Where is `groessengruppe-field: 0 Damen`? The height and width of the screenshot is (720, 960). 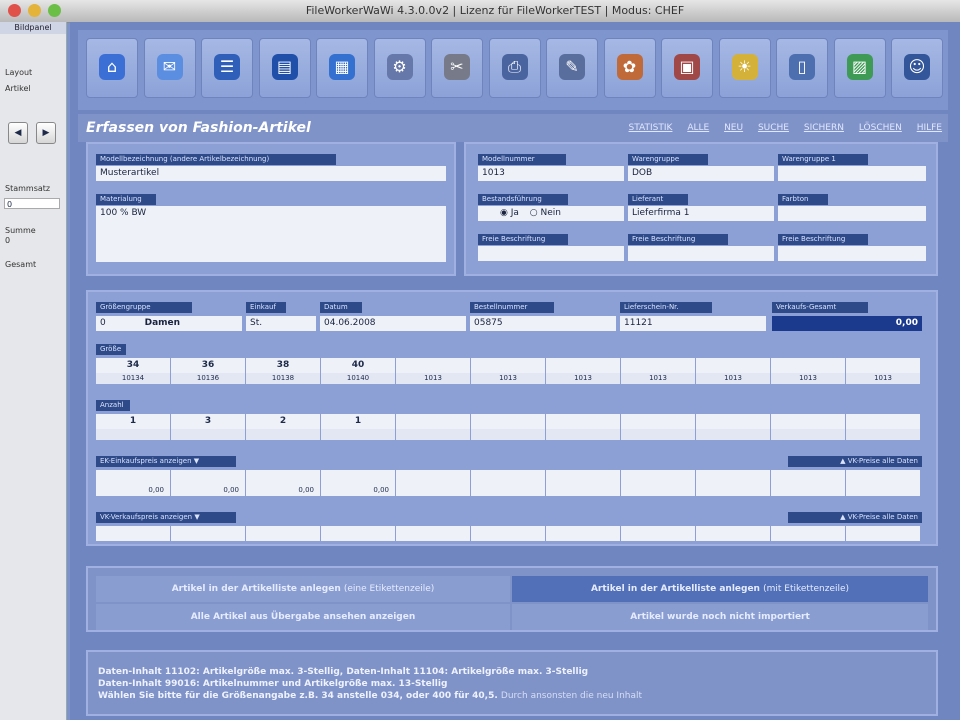 groessengruppe-field: 0 Damen is located at coordinates (169, 323).